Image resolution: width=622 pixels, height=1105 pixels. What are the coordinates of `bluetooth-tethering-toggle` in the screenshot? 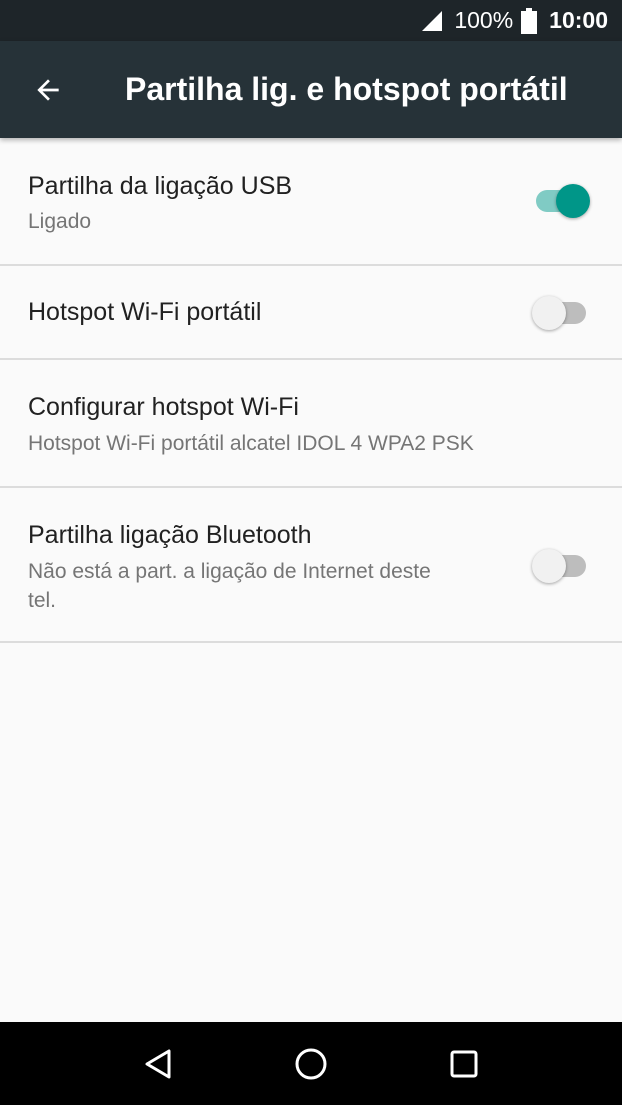 It's located at (560, 566).